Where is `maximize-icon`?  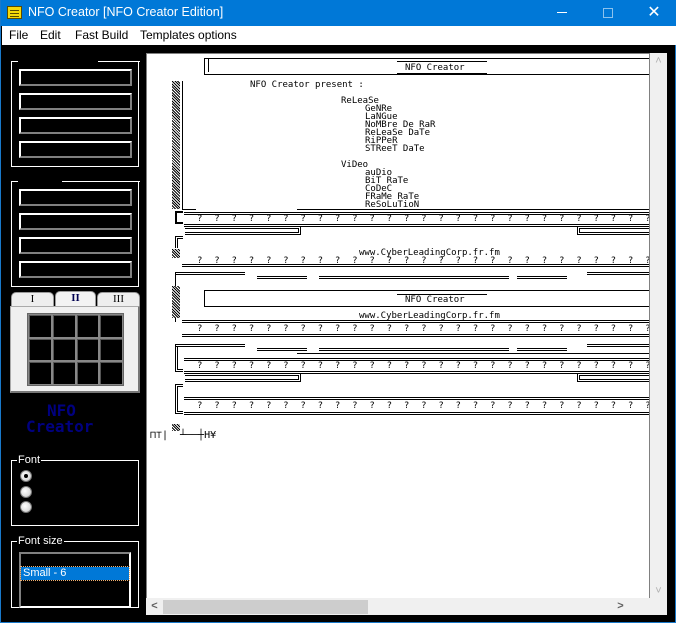 maximize-icon is located at coordinates (608, 13).